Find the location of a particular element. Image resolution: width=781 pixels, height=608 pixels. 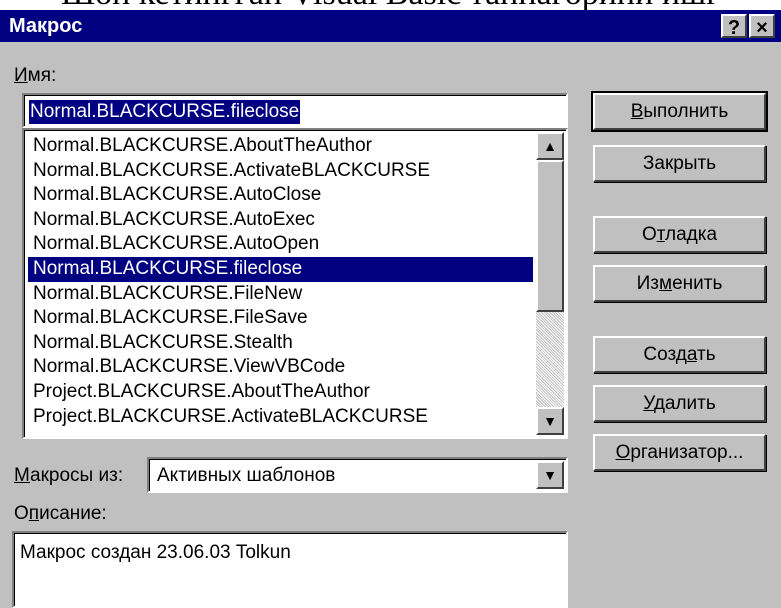

description-field: Макрос создан 23.06.03 Tolkun is located at coordinates (290, 569).